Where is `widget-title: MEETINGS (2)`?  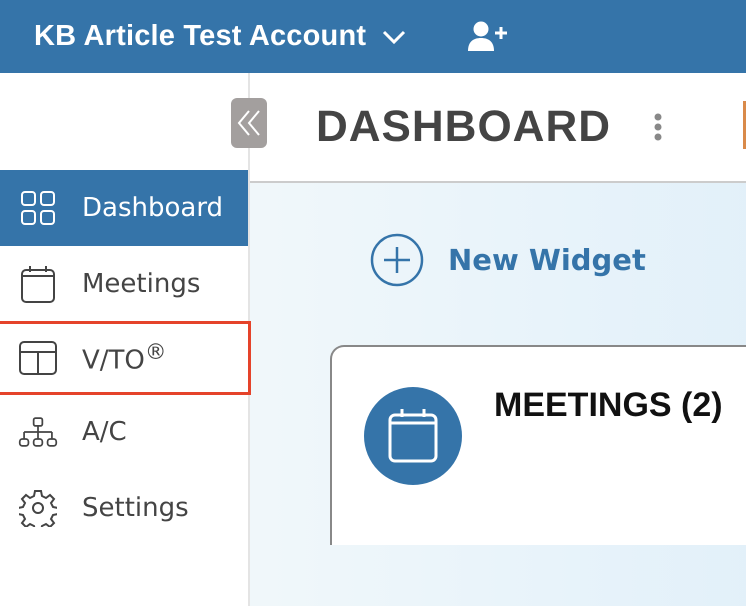 widget-title: MEETINGS (2) is located at coordinates (609, 406).